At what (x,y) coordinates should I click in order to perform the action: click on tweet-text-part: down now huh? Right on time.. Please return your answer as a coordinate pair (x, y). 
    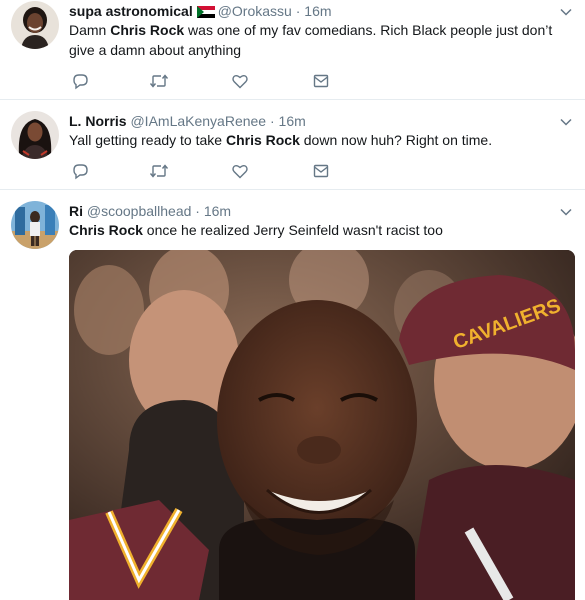
    Looking at the image, I should click on (396, 140).